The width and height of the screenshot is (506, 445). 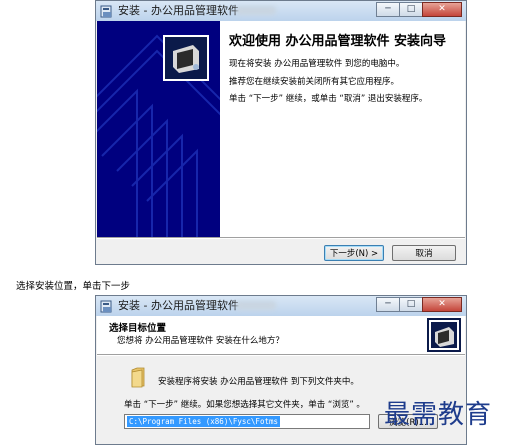 I want to click on next-button: 下一步(N) >, so click(x=354, y=253).